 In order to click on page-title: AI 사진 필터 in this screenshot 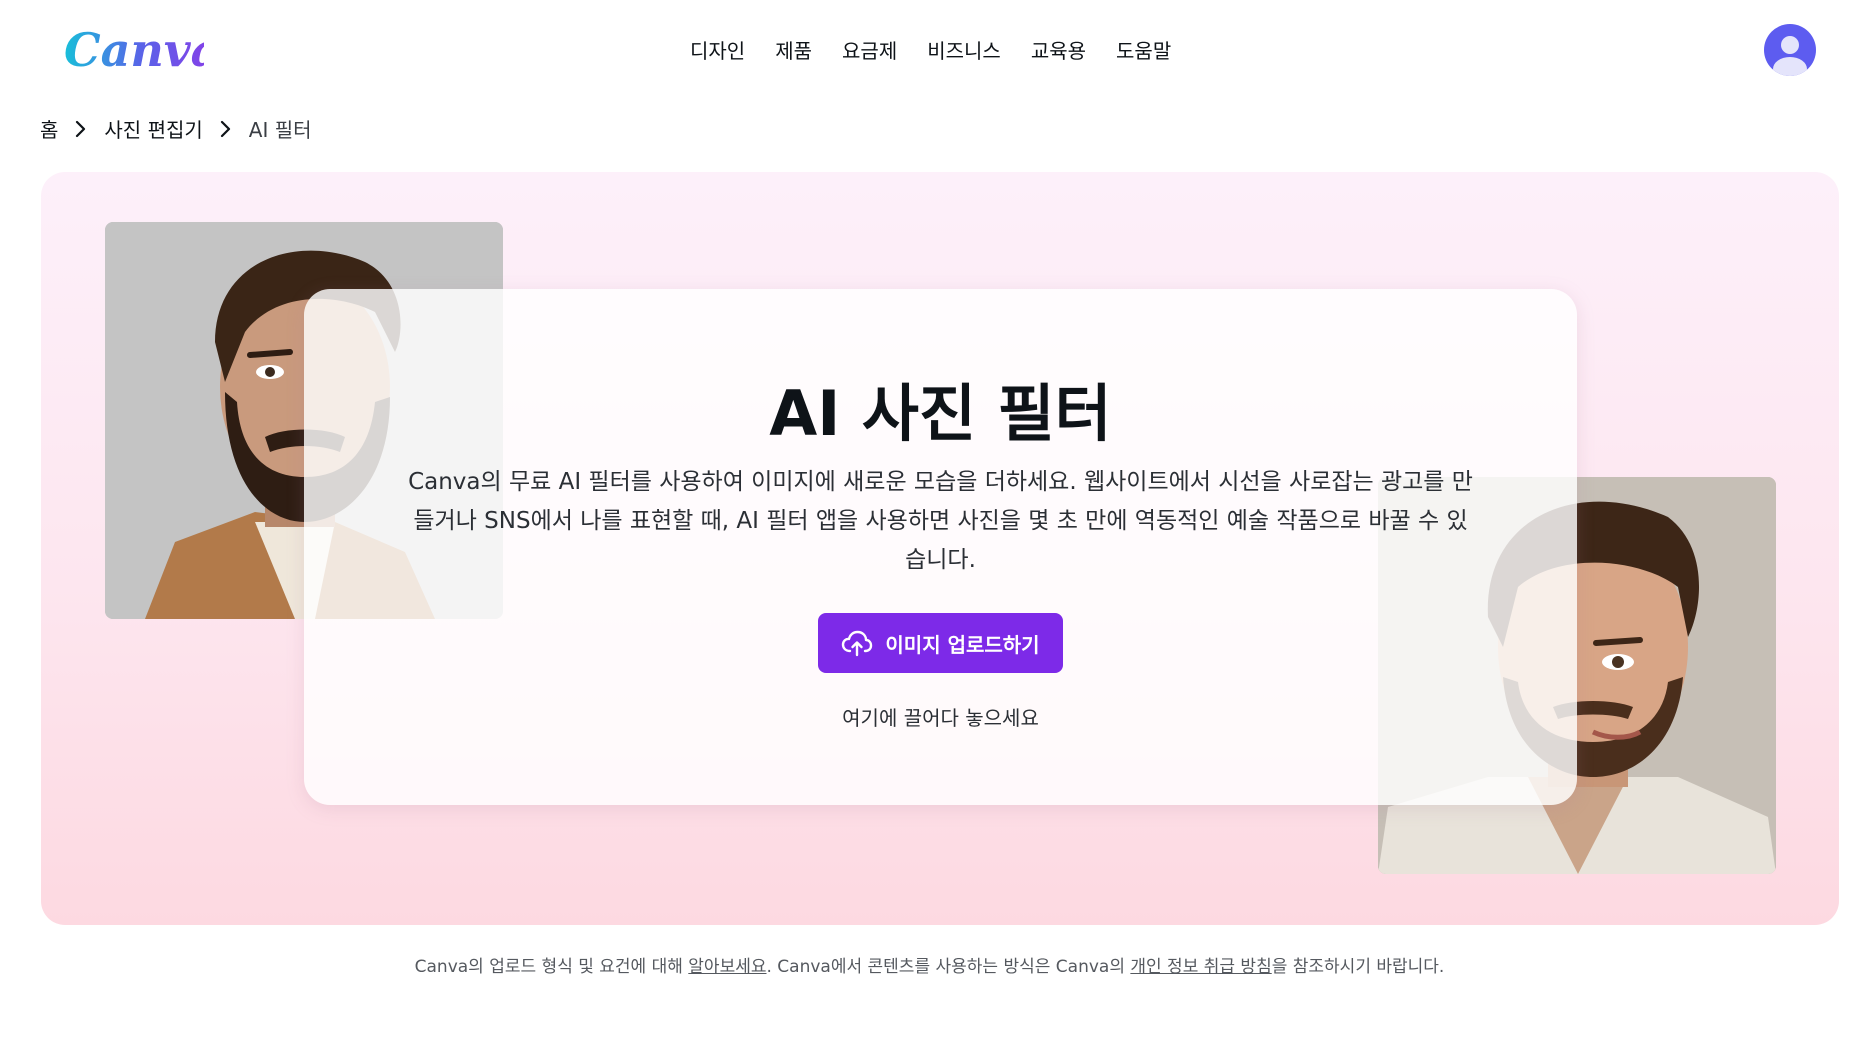, I will do `click(940, 413)`.